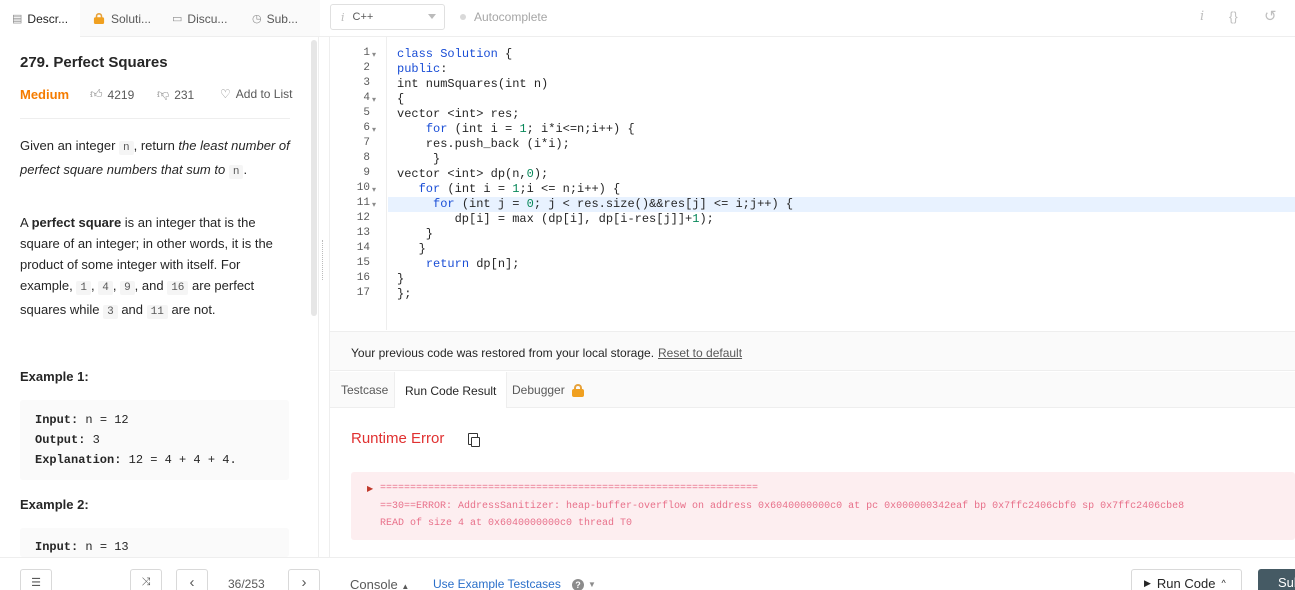 The height and width of the screenshot is (590, 1295). What do you see at coordinates (324, 260) in the screenshot?
I see `drag-handle-icon` at bounding box center [324, 260].